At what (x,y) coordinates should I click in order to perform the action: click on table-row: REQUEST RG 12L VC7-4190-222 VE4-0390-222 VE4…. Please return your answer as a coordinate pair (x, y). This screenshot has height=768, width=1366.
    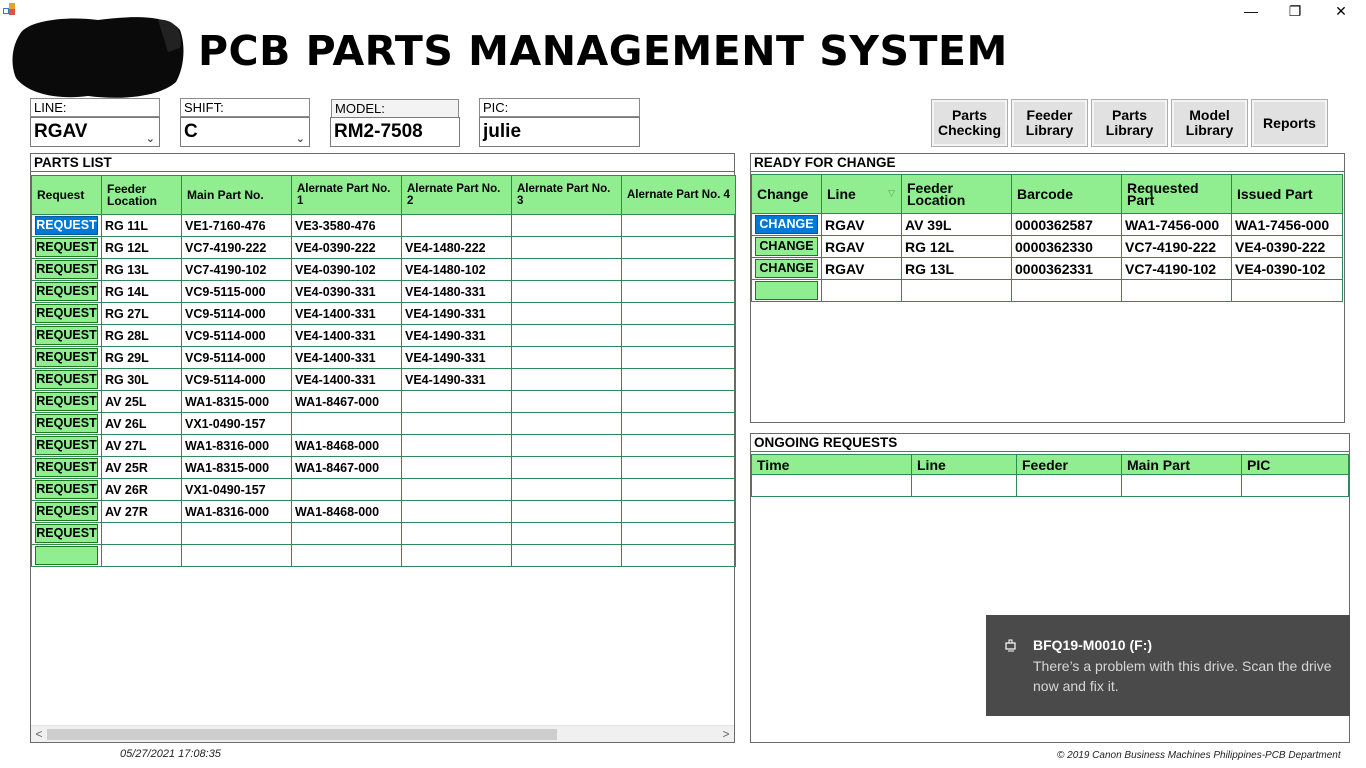
    Looking at the image, I should click on (383, 247).